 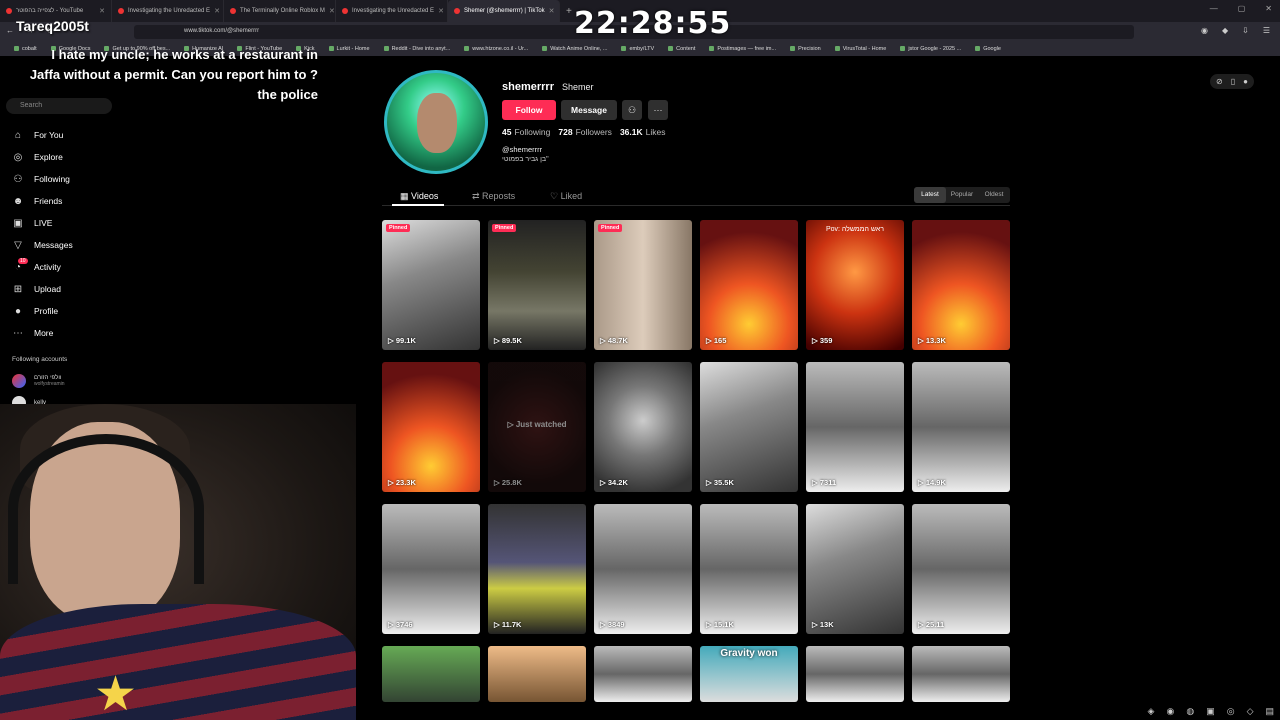 I want to click on app-icon: ◇, so click(x=1250, y=711).